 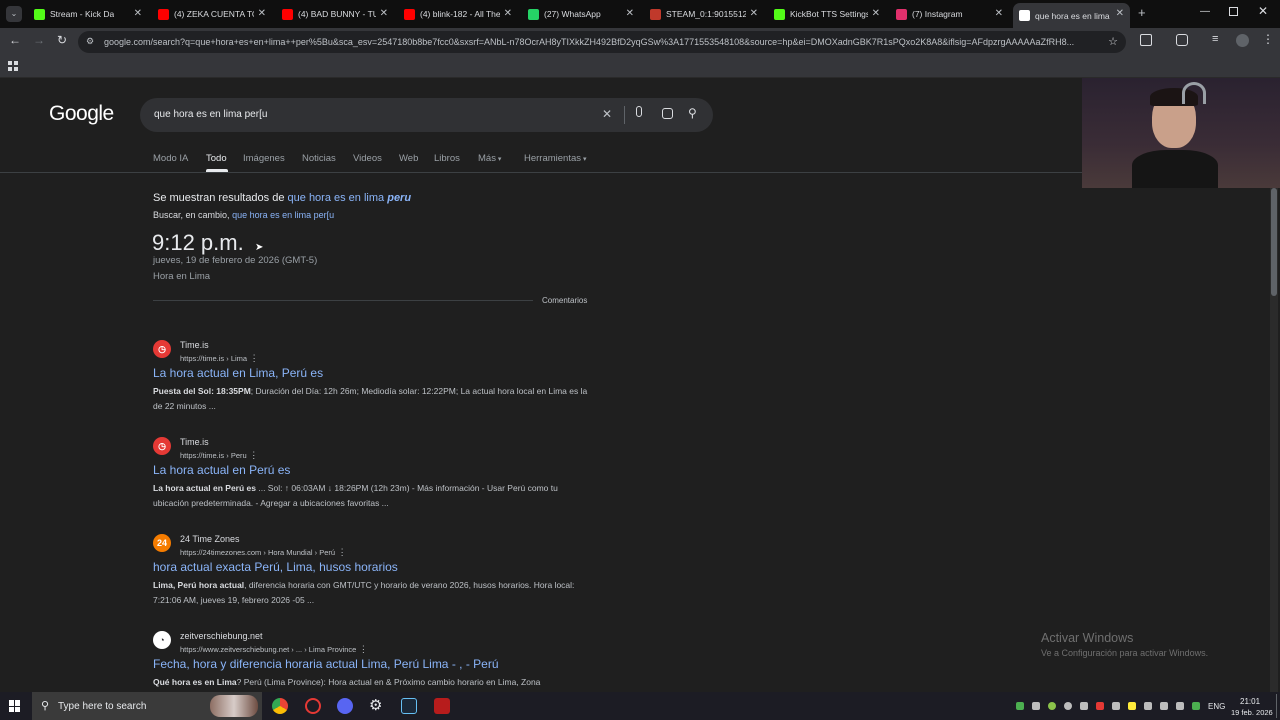 What do you see at coordinates (39, 40) in the screenshot?
I see `forward-icon: →` at bounding box center [39, 40].